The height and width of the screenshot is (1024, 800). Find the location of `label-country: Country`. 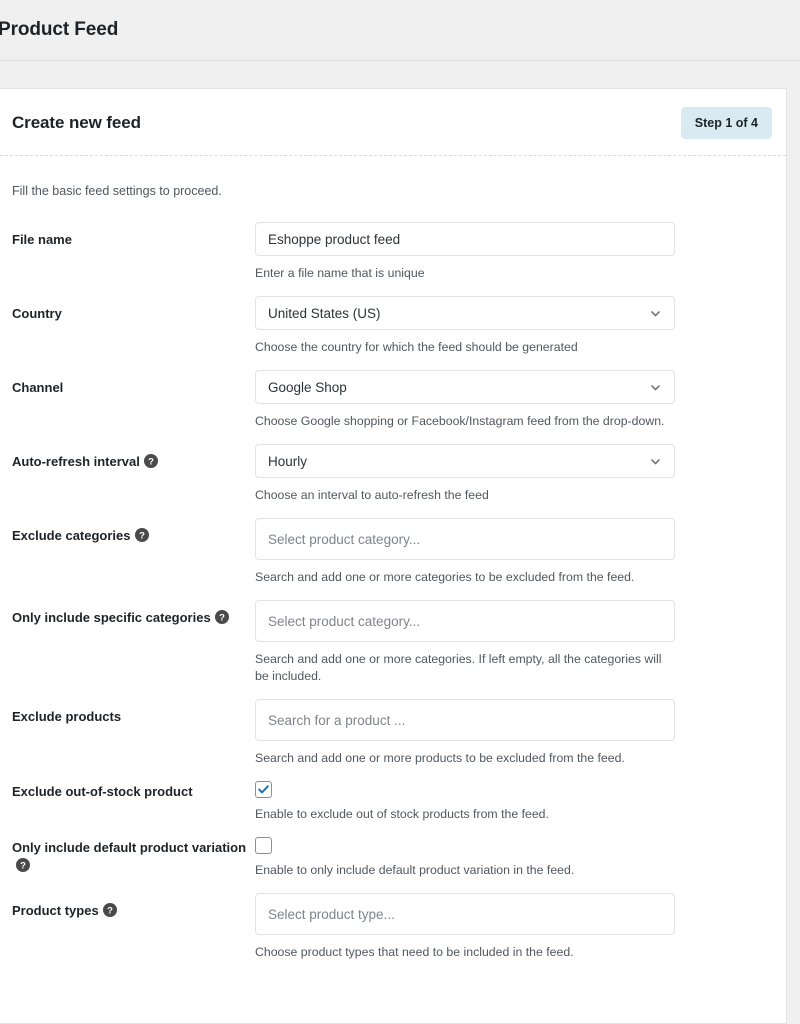

label-country: Country is located at coordinates (133, 309).